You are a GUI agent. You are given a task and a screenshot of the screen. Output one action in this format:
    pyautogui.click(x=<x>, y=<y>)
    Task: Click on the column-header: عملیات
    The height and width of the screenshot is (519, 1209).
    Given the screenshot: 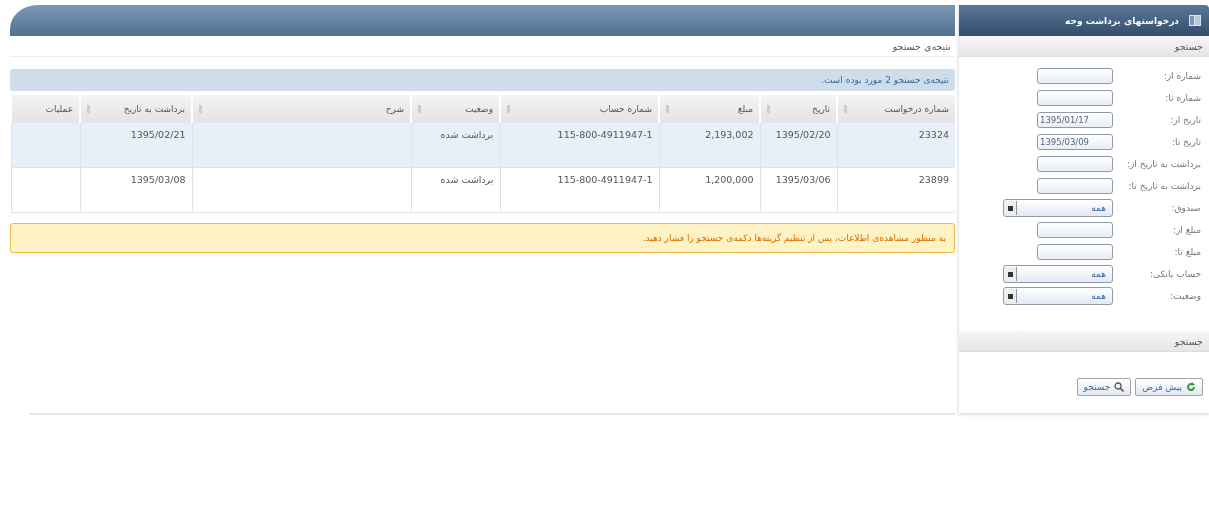 What is the action you would take?
    pyautogui.click(x=45, y=109)
    